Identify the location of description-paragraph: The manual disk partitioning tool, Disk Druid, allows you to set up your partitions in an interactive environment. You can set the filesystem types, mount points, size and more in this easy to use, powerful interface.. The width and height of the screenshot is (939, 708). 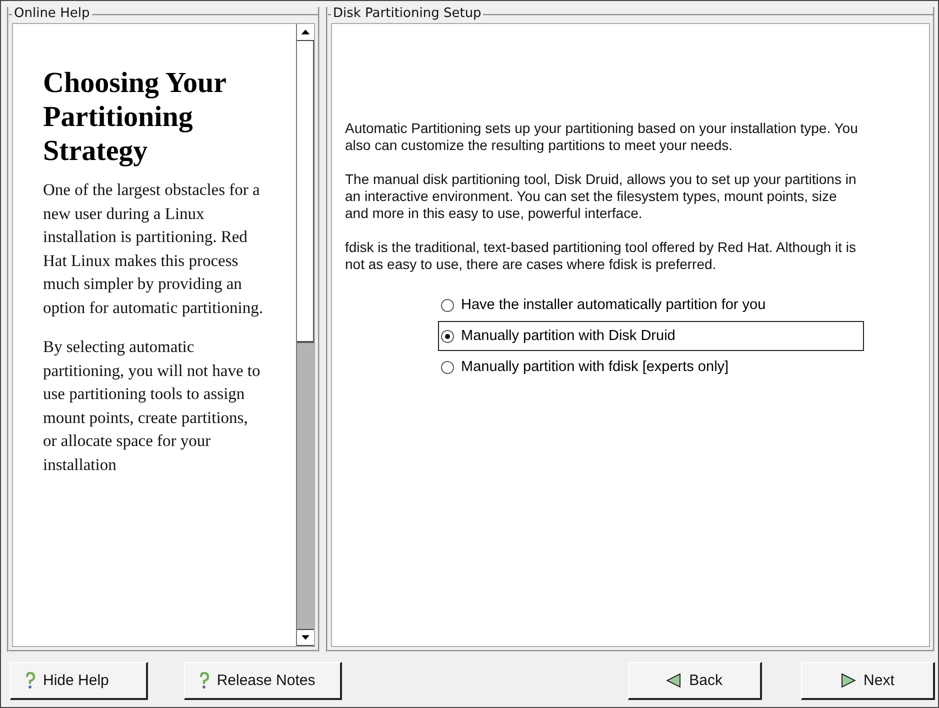
(601, 196).